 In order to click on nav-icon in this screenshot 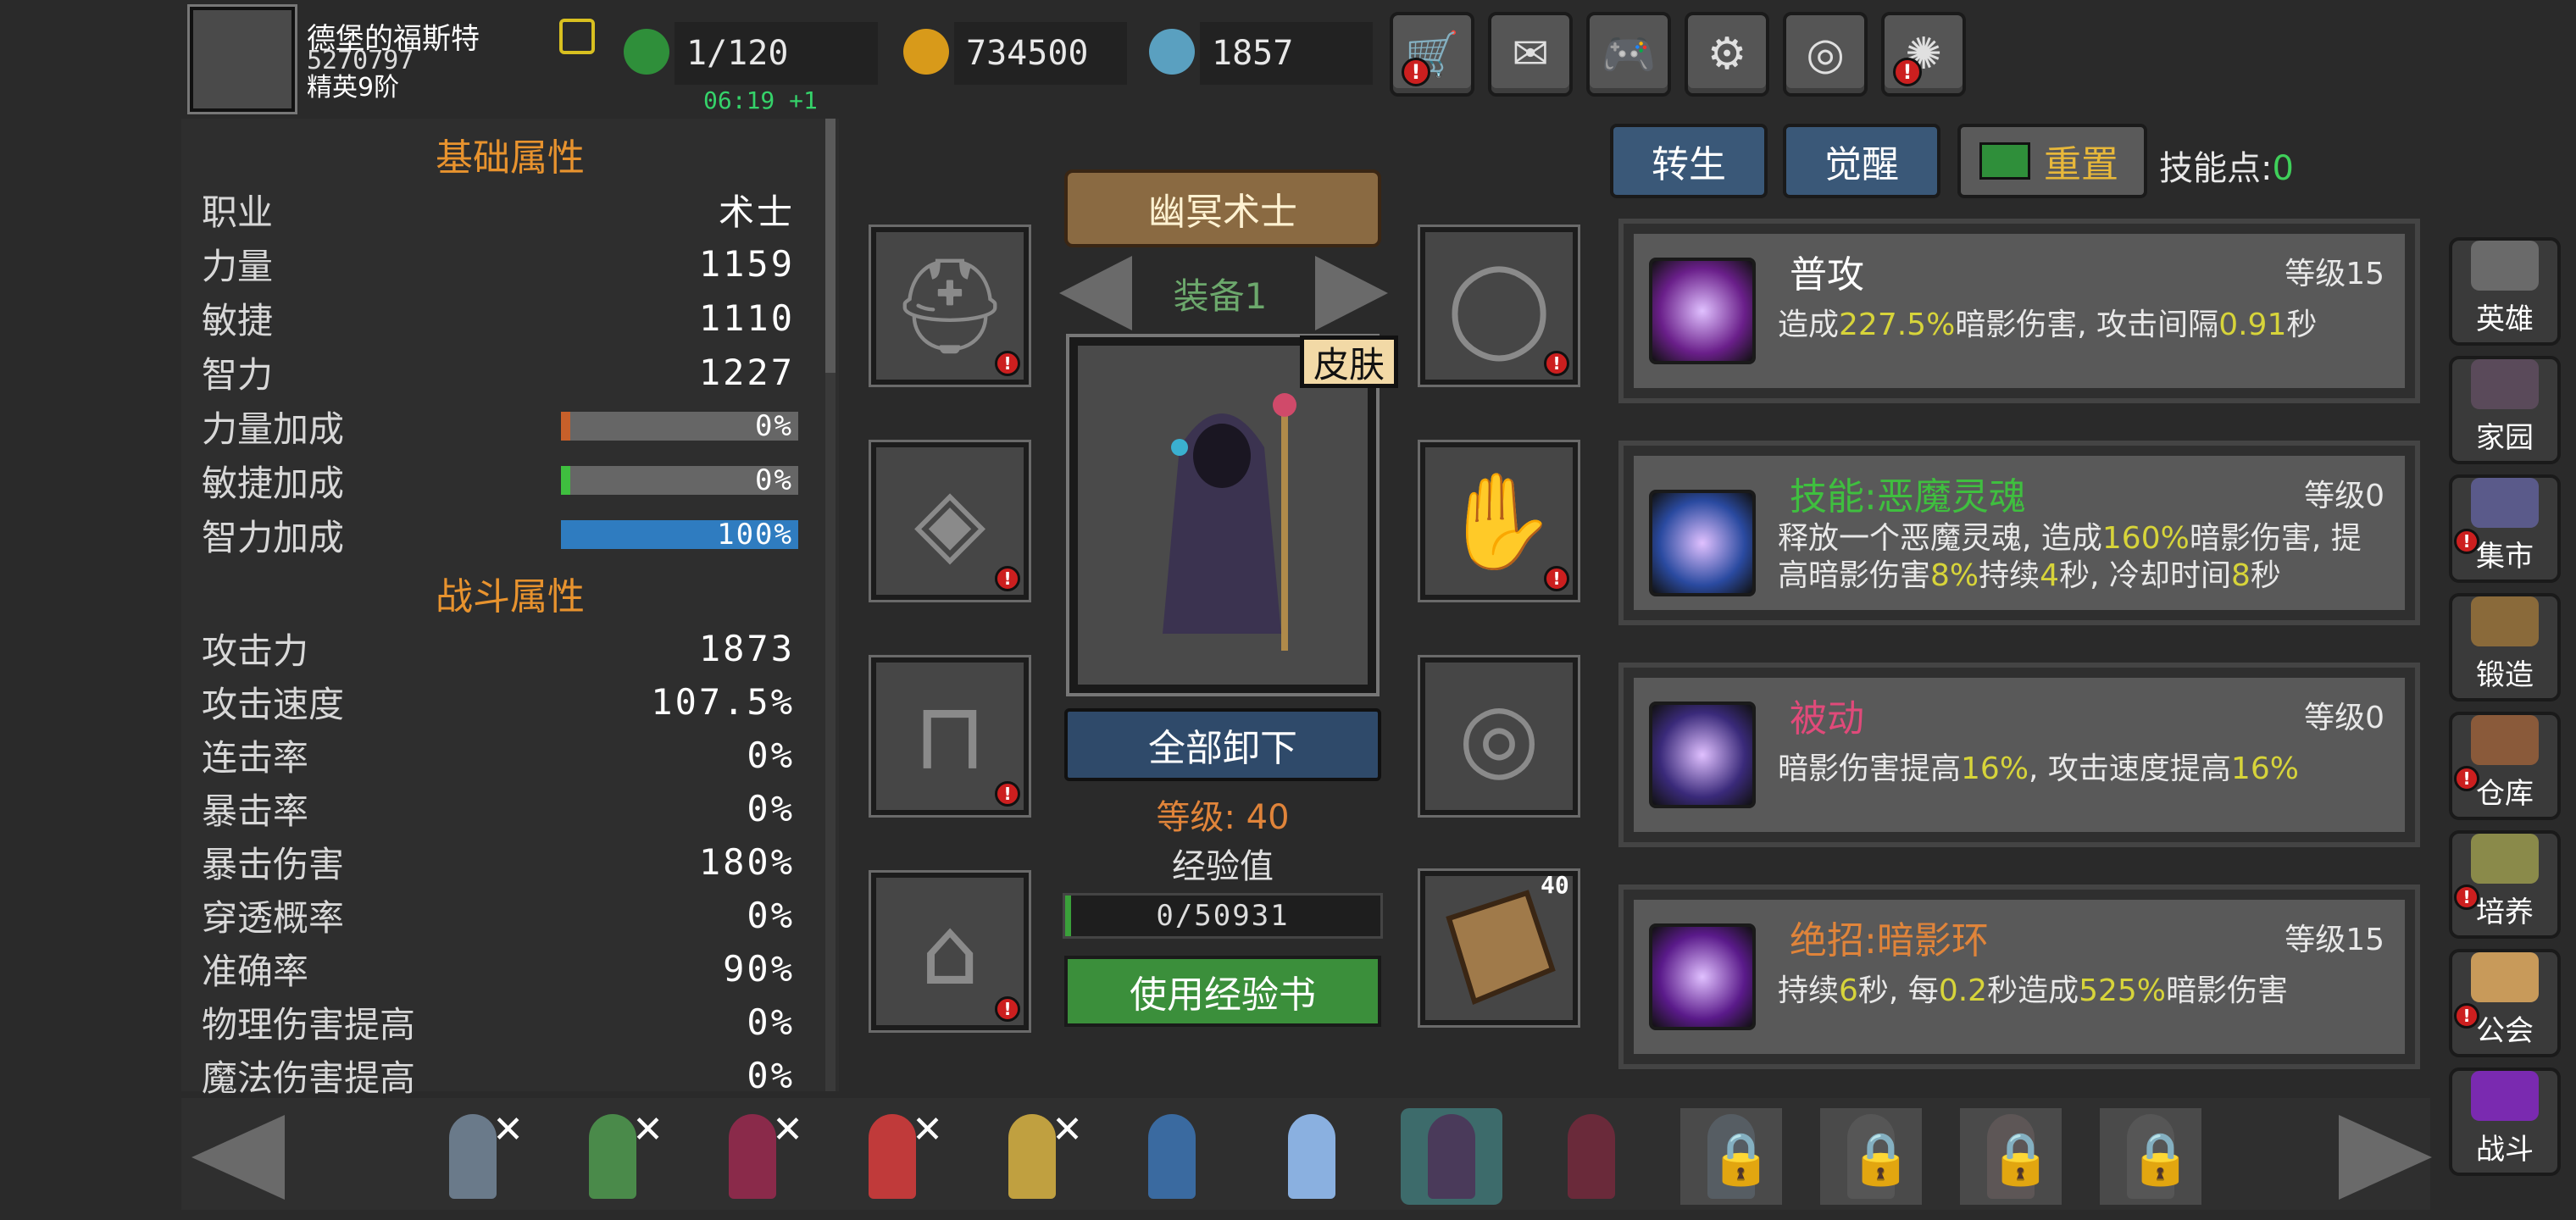, I will do `click(2505, 859)`.